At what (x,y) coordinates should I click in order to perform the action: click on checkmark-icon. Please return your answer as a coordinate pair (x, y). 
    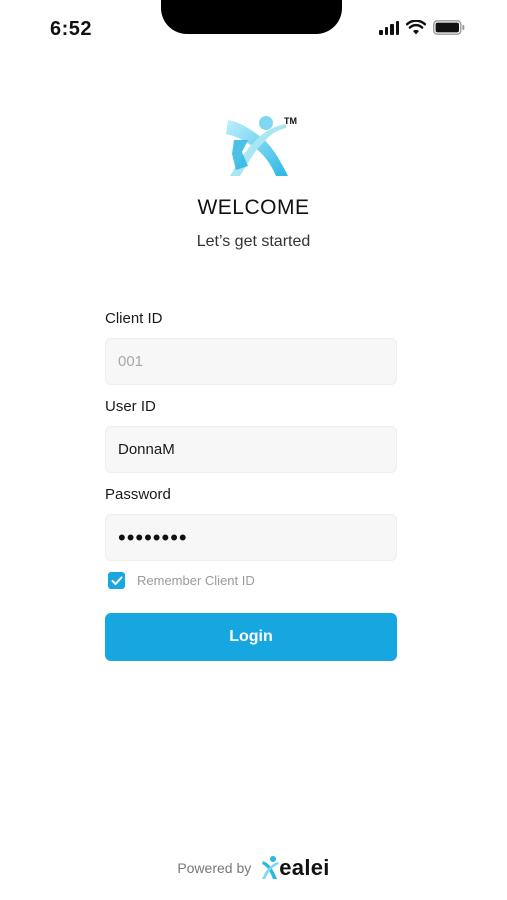
    Looking at the image, I should click on (116, 580).